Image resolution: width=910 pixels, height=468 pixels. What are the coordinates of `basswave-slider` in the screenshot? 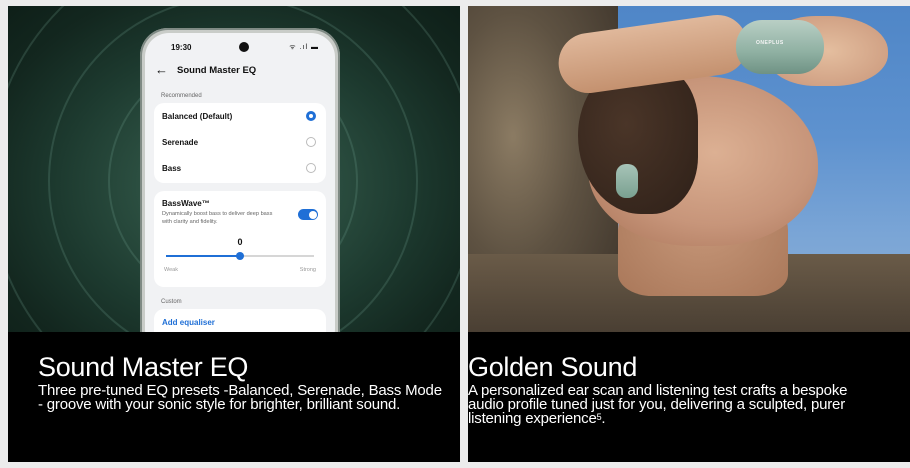 It's located at (240, 256).